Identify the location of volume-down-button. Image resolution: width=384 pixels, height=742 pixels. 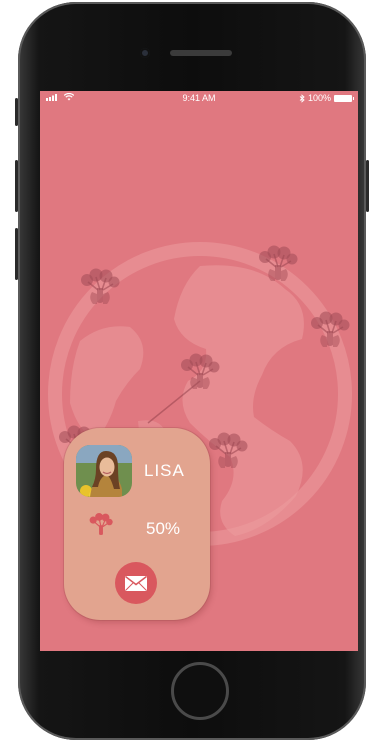
(16, 254).